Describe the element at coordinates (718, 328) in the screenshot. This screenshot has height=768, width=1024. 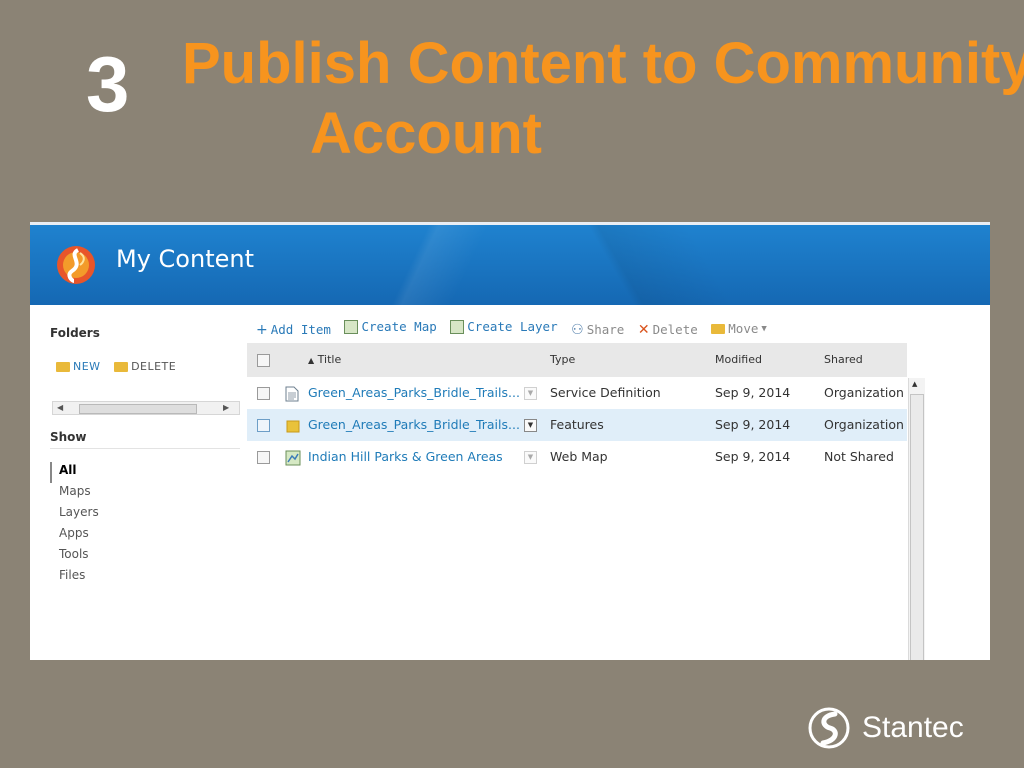
I see `move-folder-icon` at that location.